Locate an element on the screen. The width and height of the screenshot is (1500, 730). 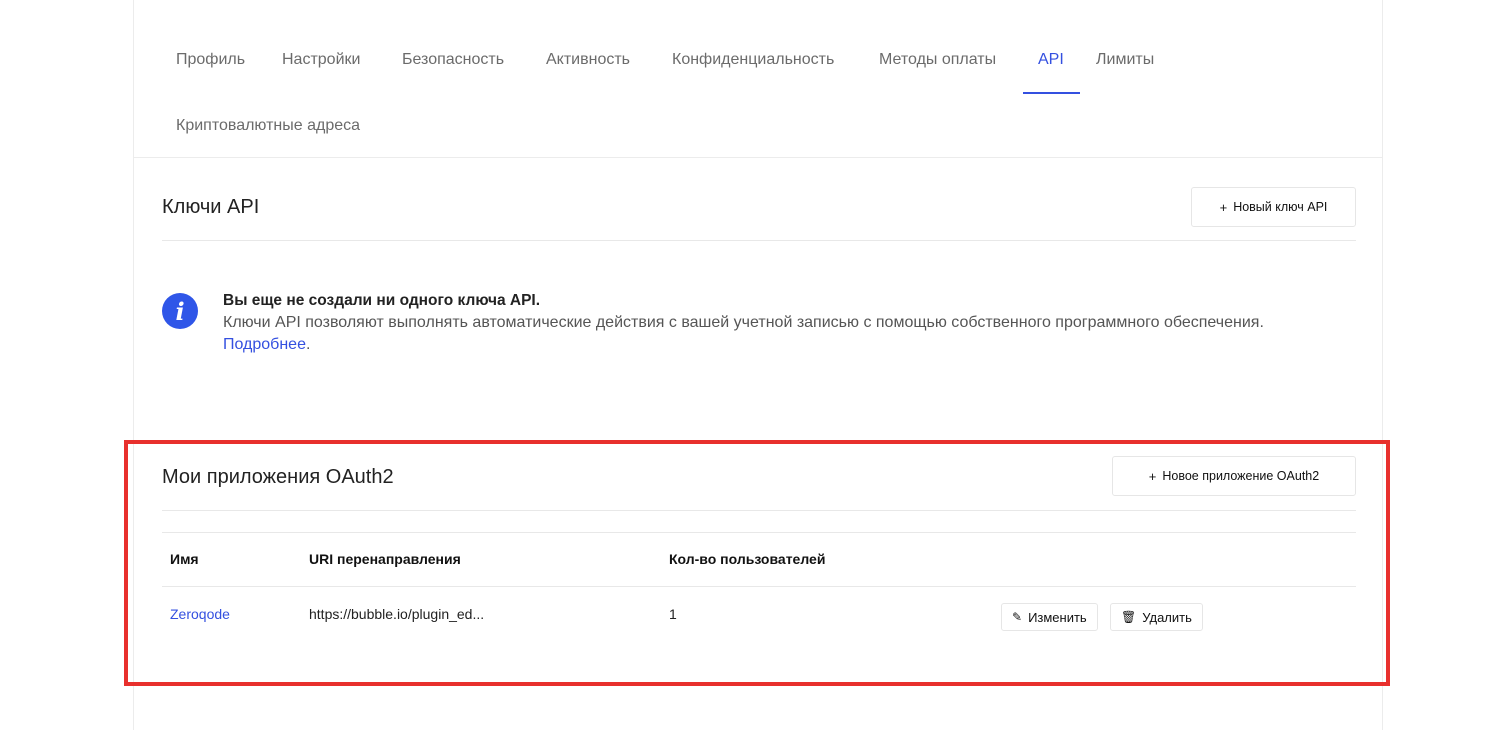
tab-api: API is located at coordinates (1051, 60).